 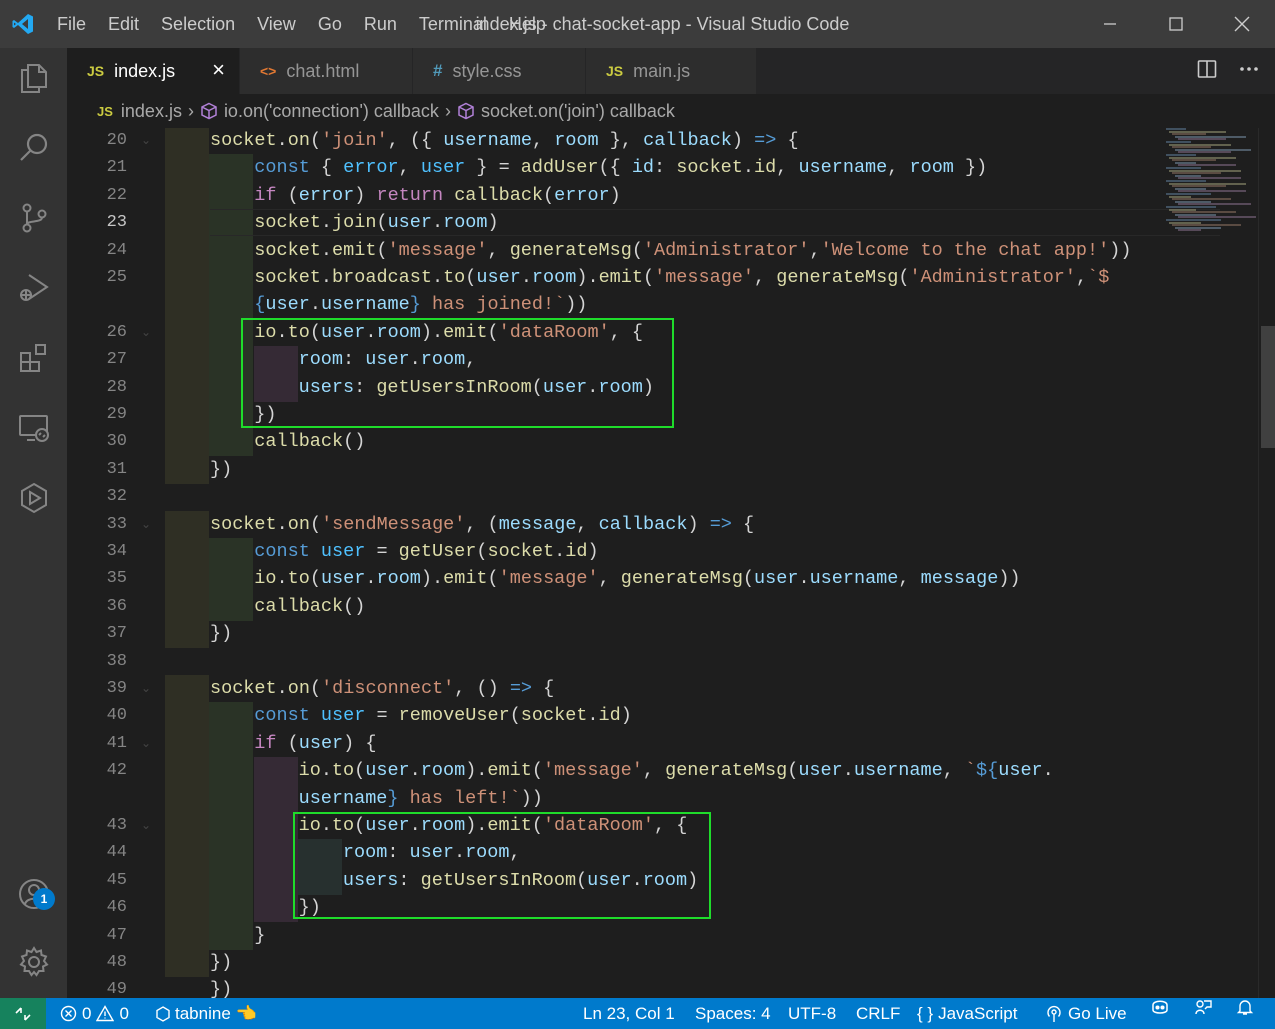 What do you see at coordinates (380, 24) in the screenshot?
I see `menu-run: Run` at bounding box center [380, 24].